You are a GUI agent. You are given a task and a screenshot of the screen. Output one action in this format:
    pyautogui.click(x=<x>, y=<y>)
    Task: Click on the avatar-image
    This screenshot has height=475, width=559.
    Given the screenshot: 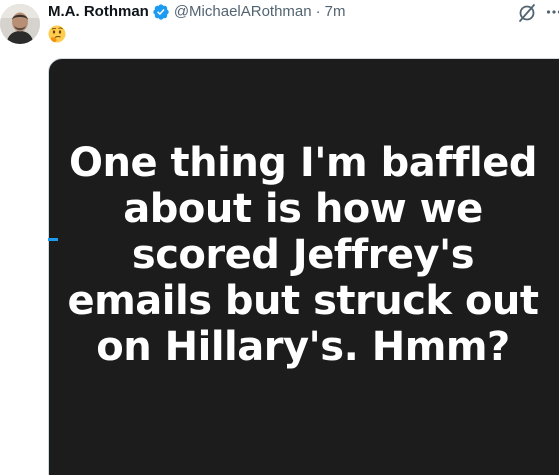 What is the action you would take?
    pyautogui.click(x=20, y=24)
    